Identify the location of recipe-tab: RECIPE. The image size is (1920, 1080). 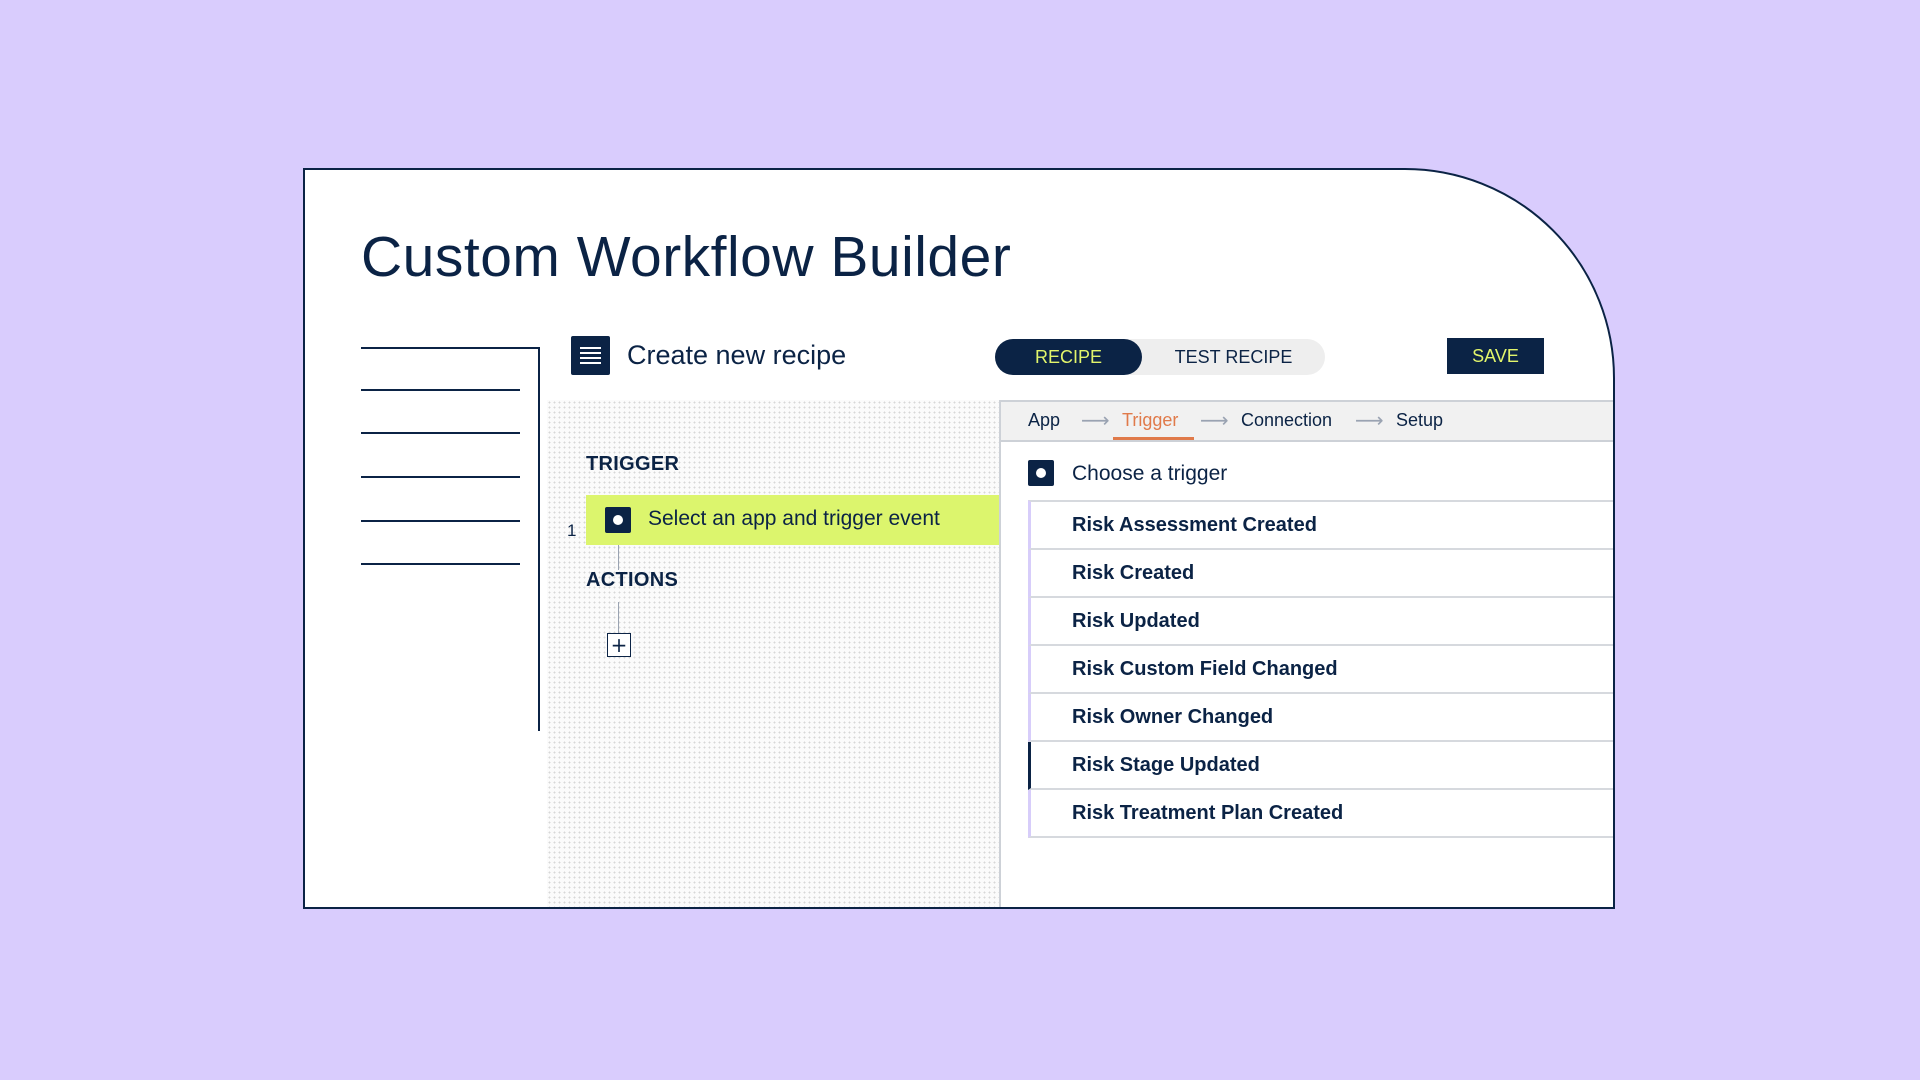
(1068, 357).